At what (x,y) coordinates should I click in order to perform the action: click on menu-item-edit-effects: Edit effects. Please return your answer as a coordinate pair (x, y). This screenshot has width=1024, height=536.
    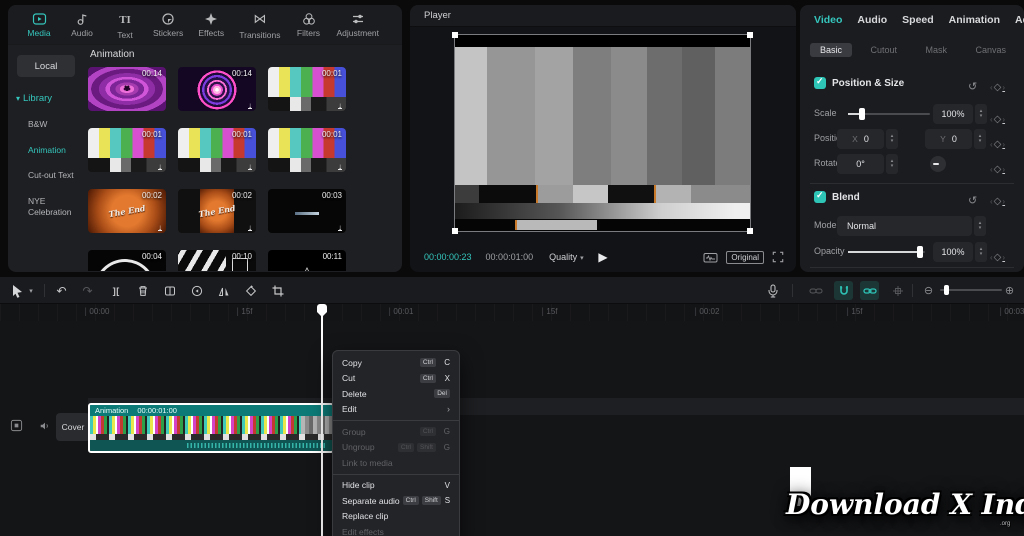
    Looking at the image, I should click on (396, 530).